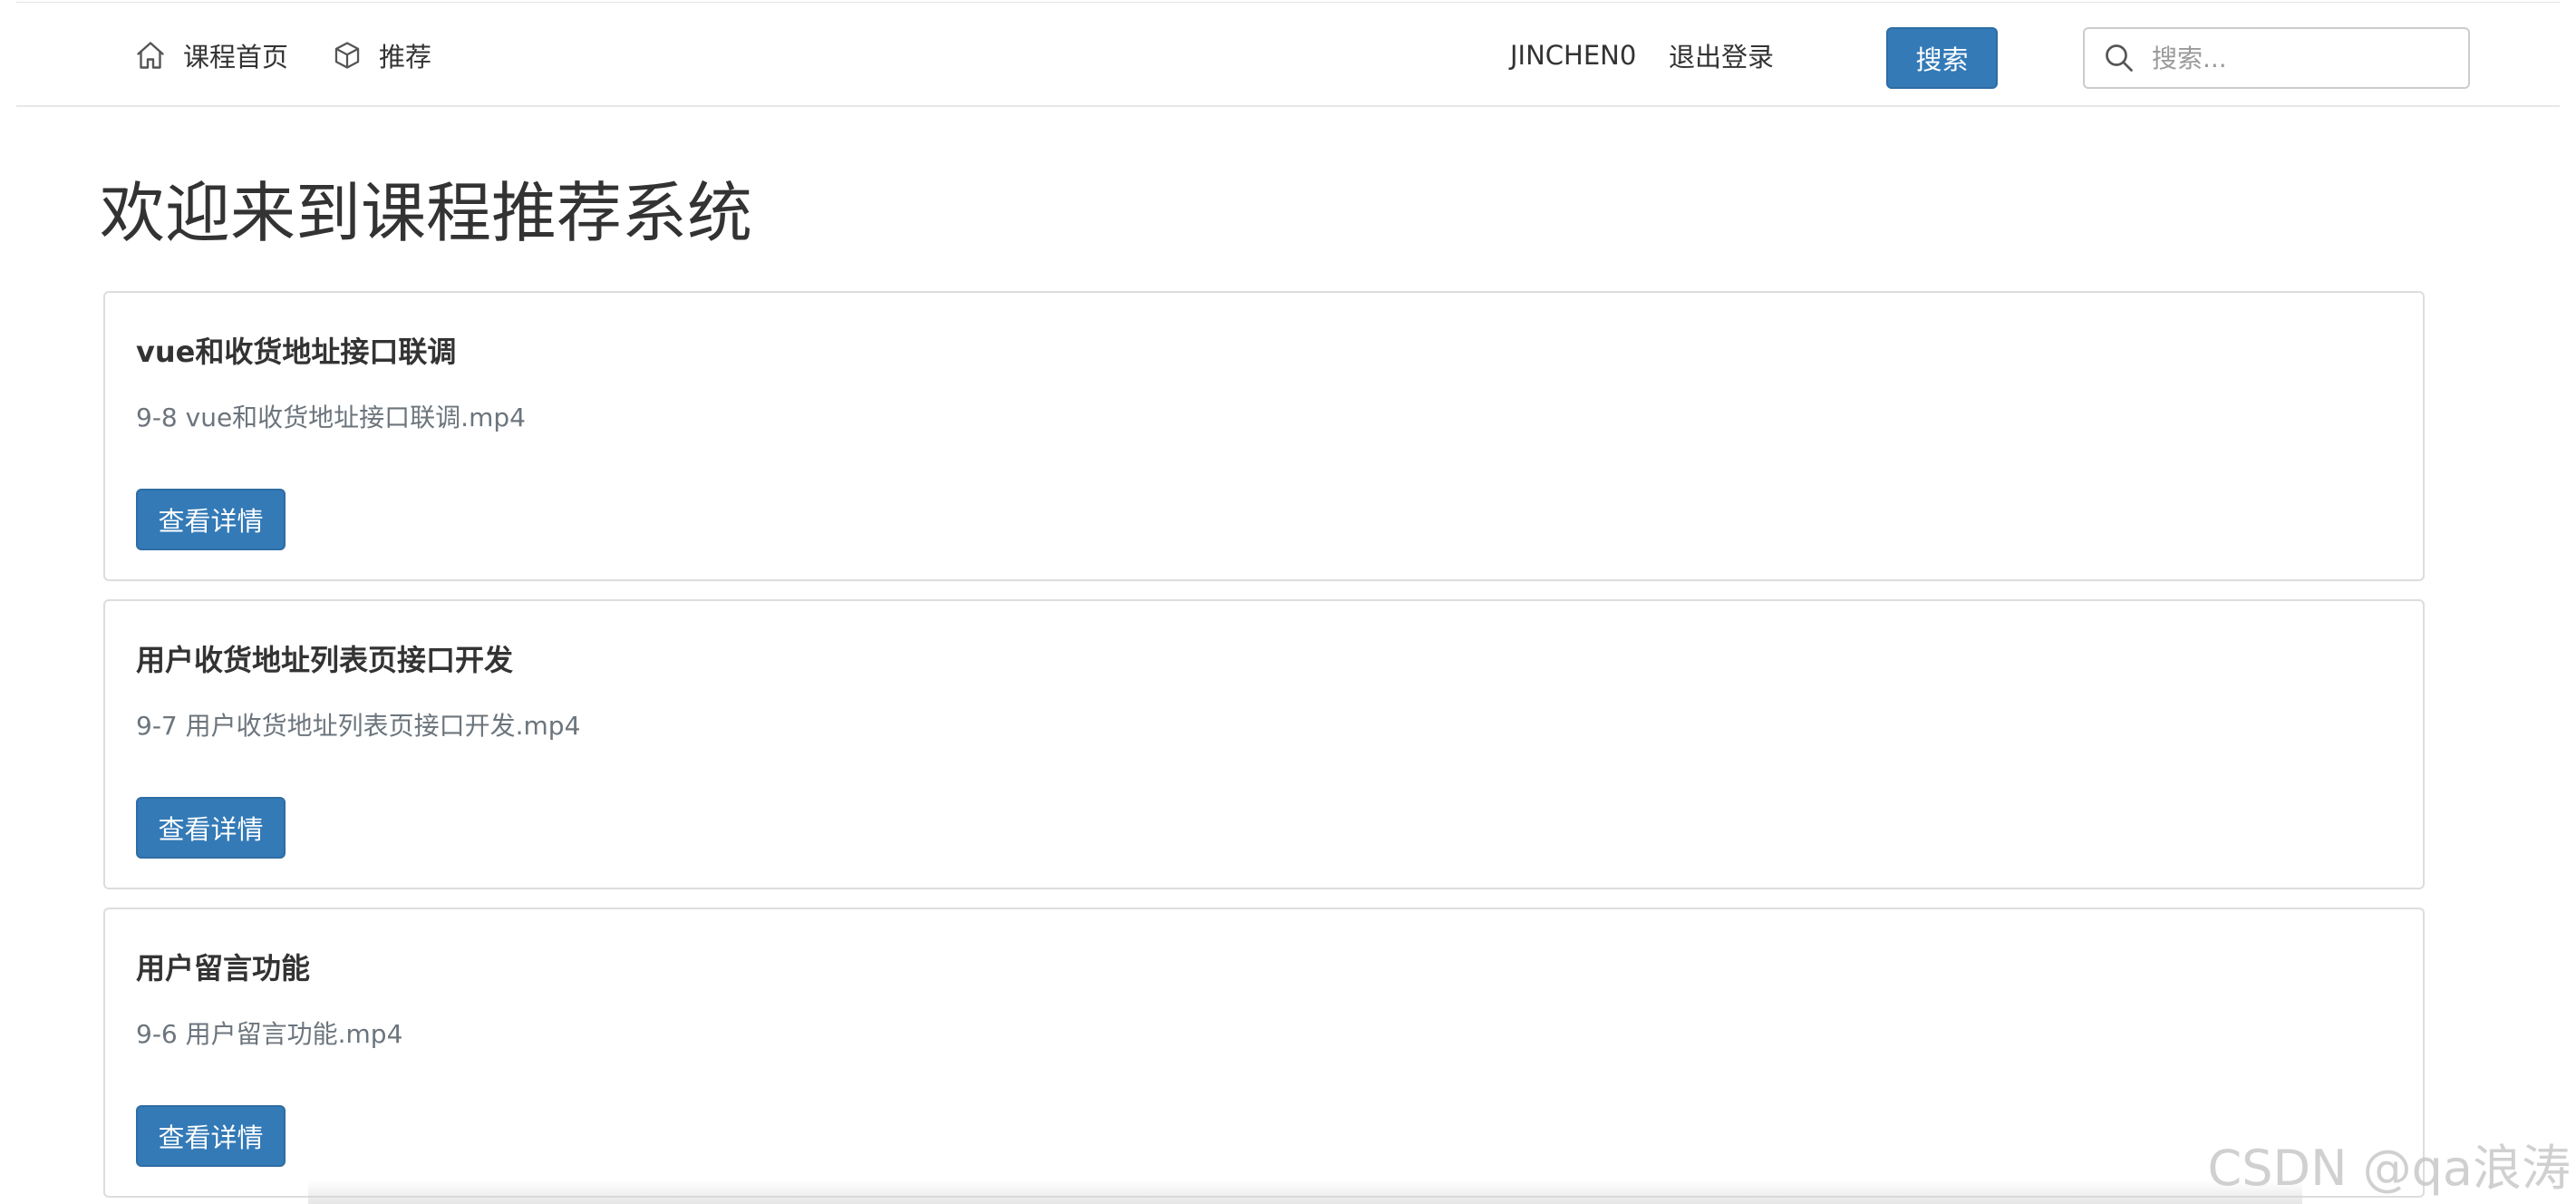  Describe the element at coordinates (1305, 1192) in the screenshot. I see `bottom-fade` at that location.